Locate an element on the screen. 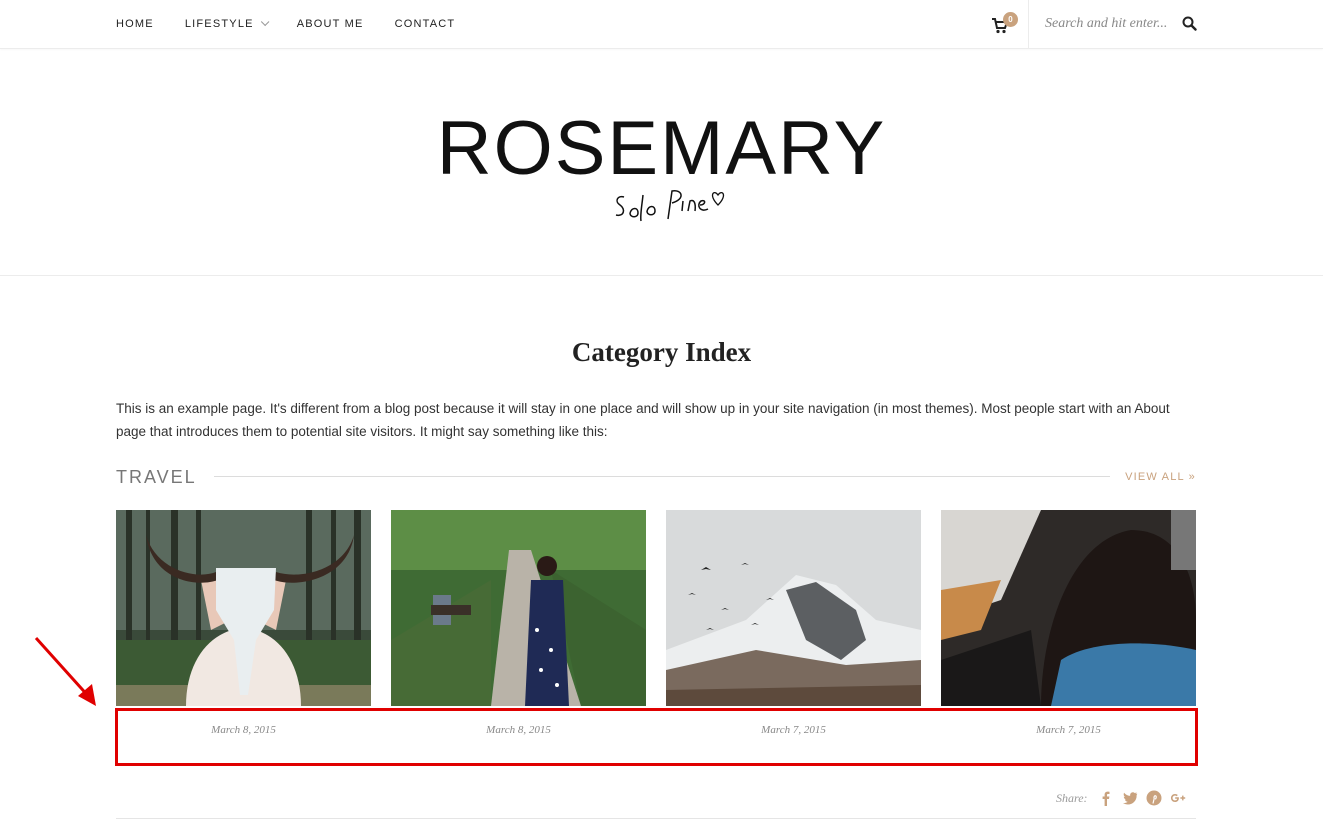  google-plus-icon is located at coordinates (1178, 798).